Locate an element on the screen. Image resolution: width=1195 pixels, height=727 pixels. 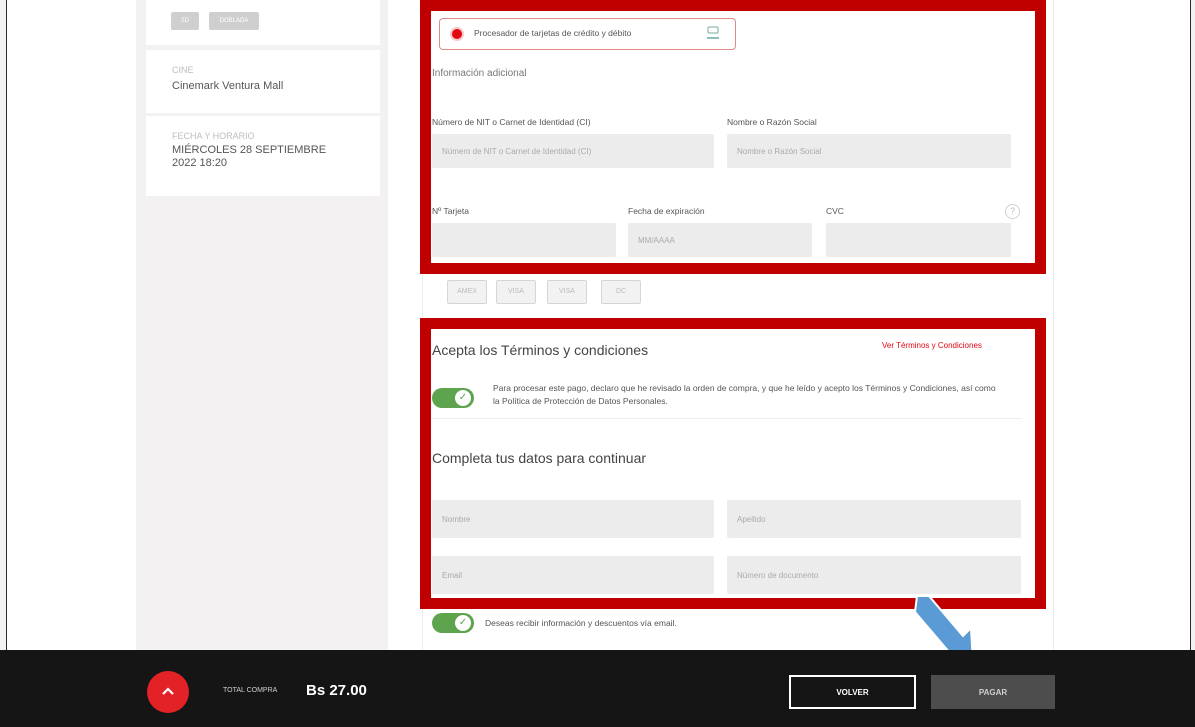
card-number-input is located at coordinates (524, 240).